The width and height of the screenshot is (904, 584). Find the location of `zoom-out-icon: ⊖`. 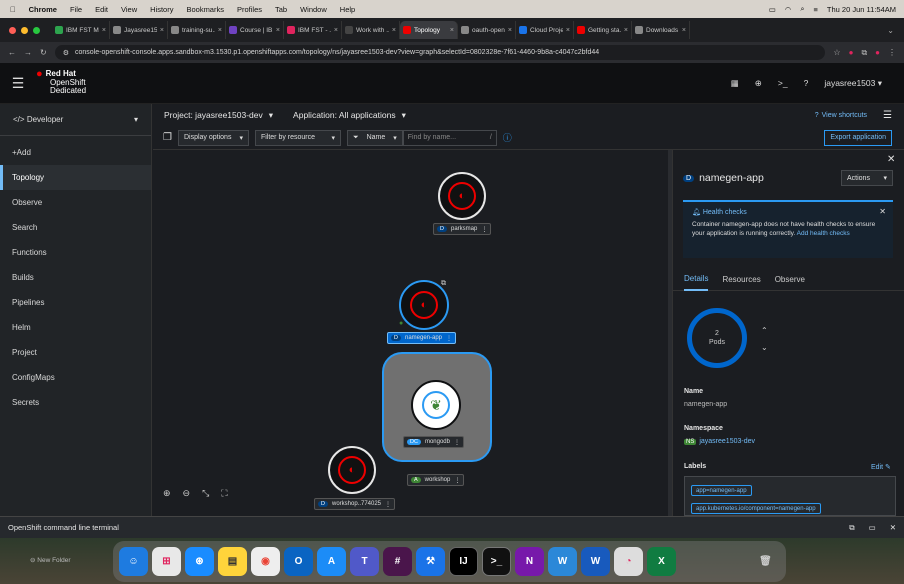

zoom-out-icon: ⊖ is located at coordinates (187, 493).